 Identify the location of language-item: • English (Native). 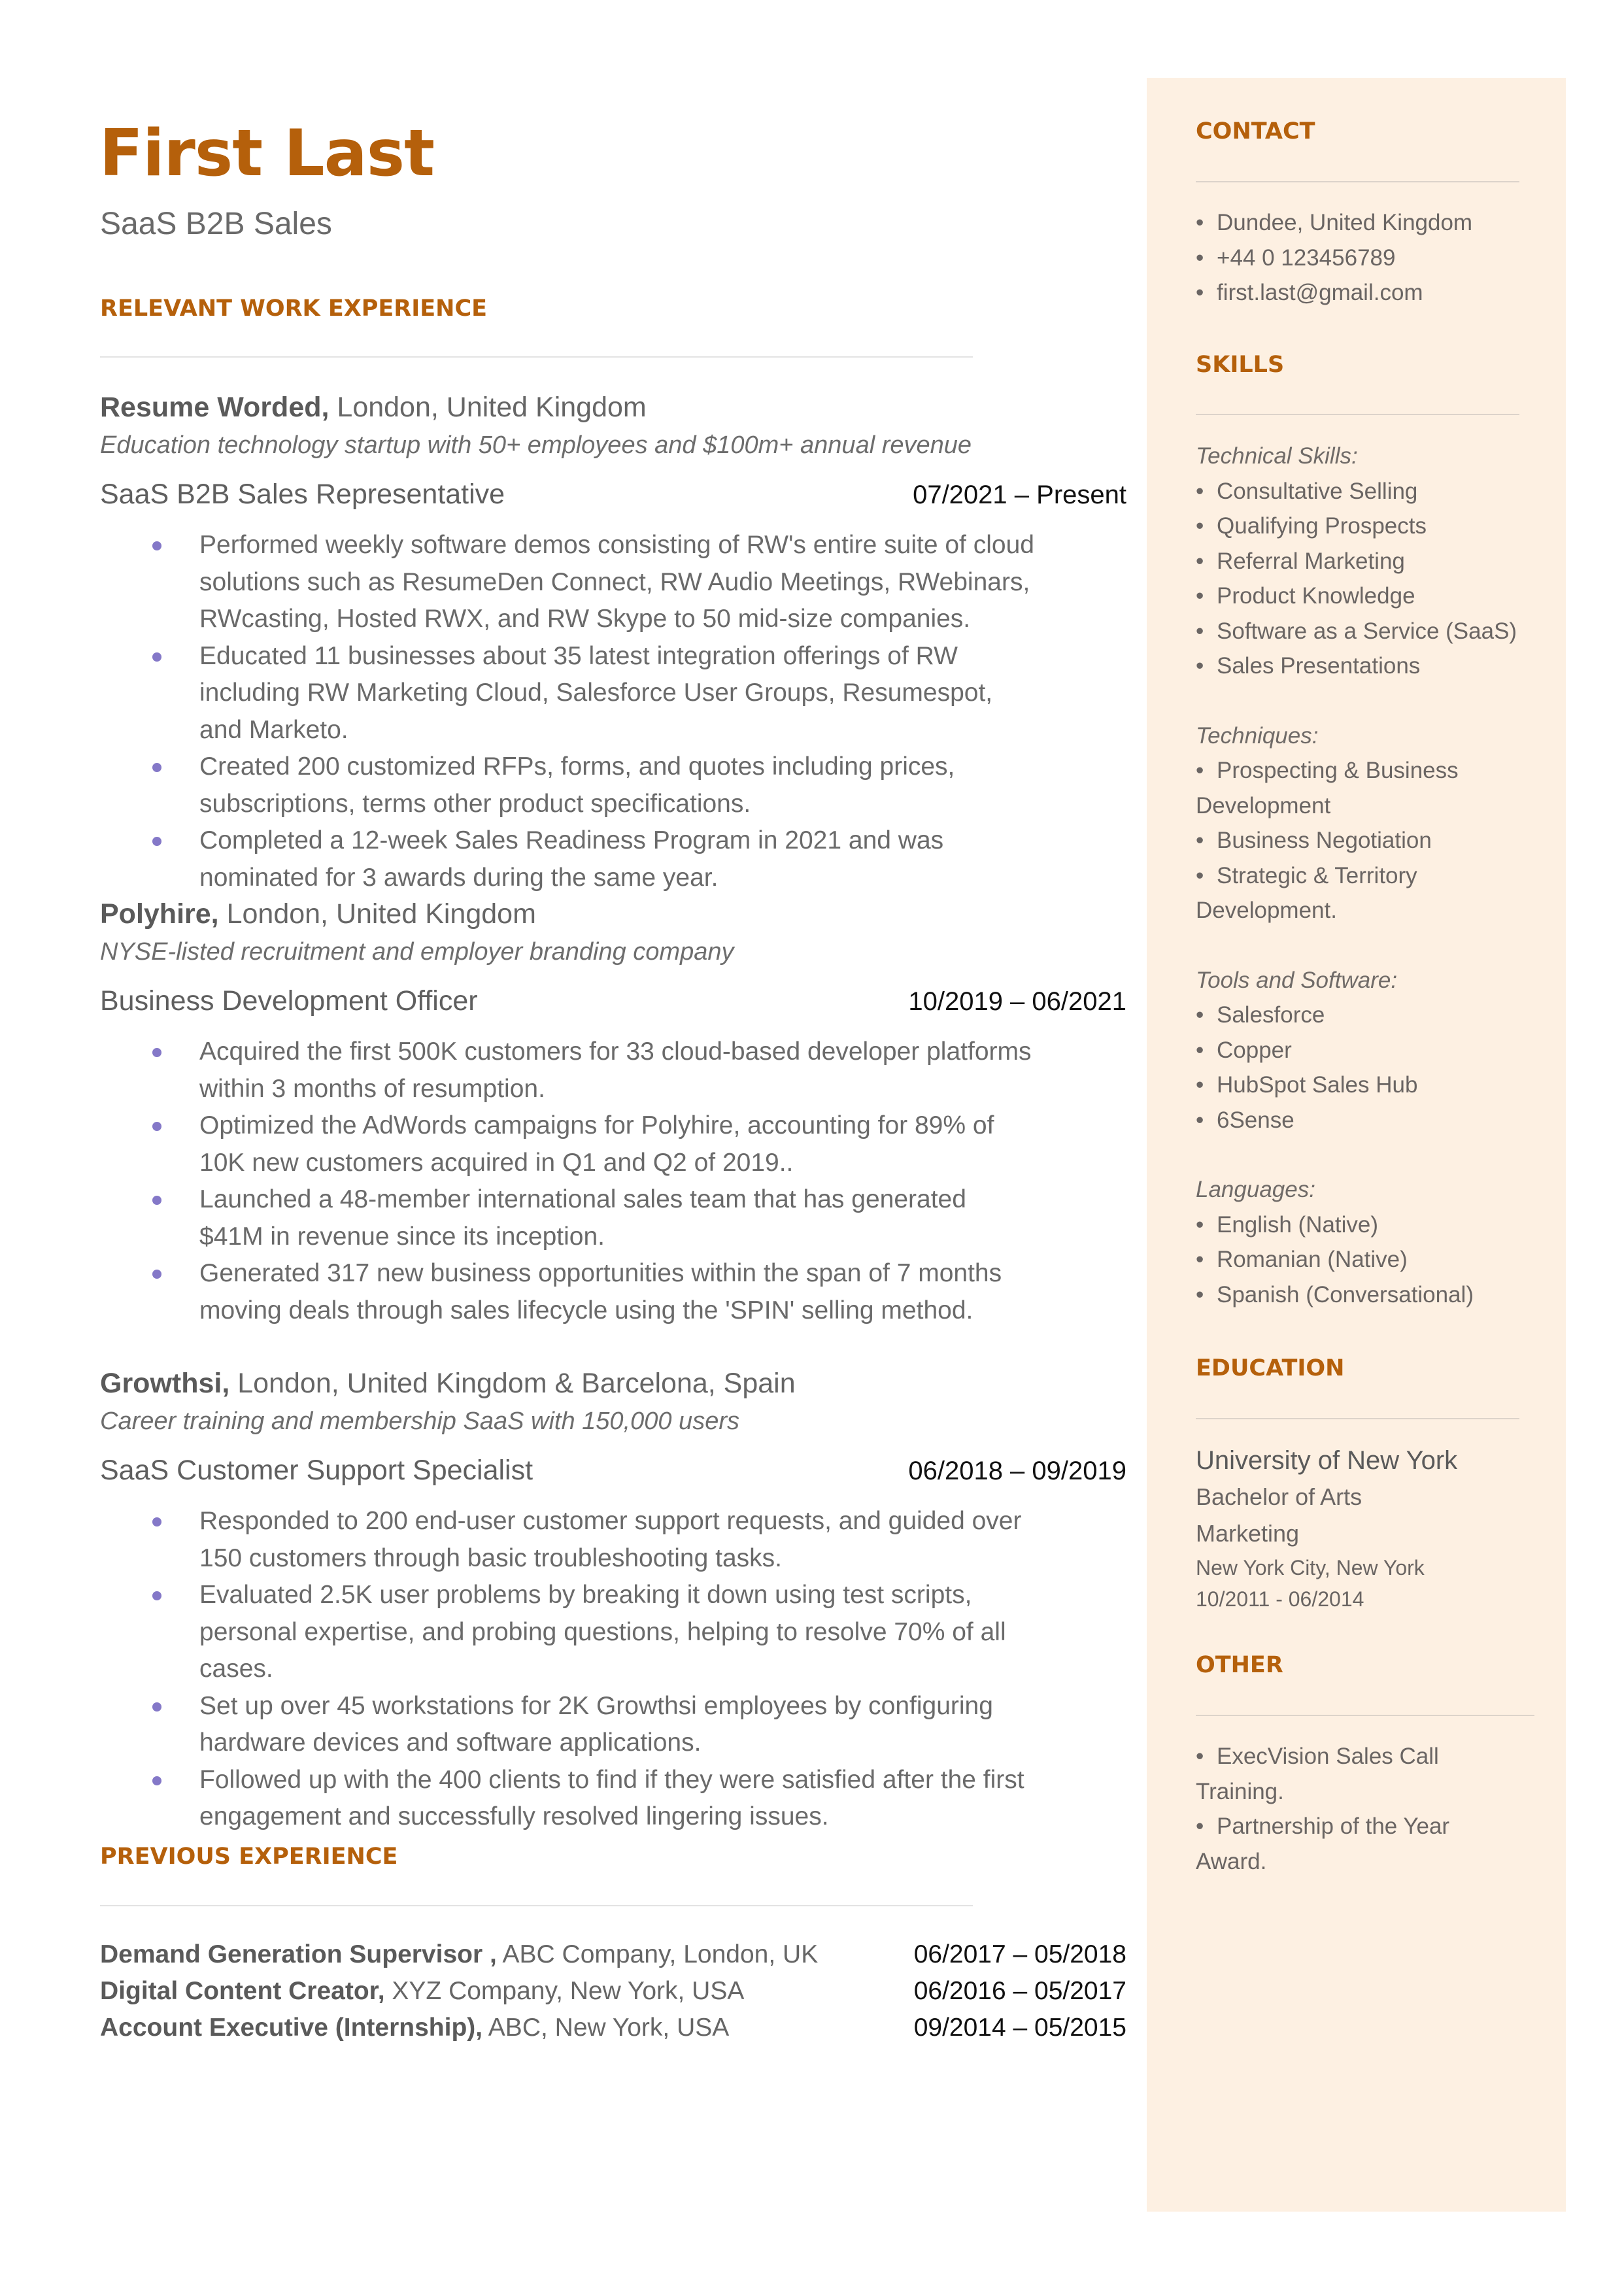
(1366, 1225).